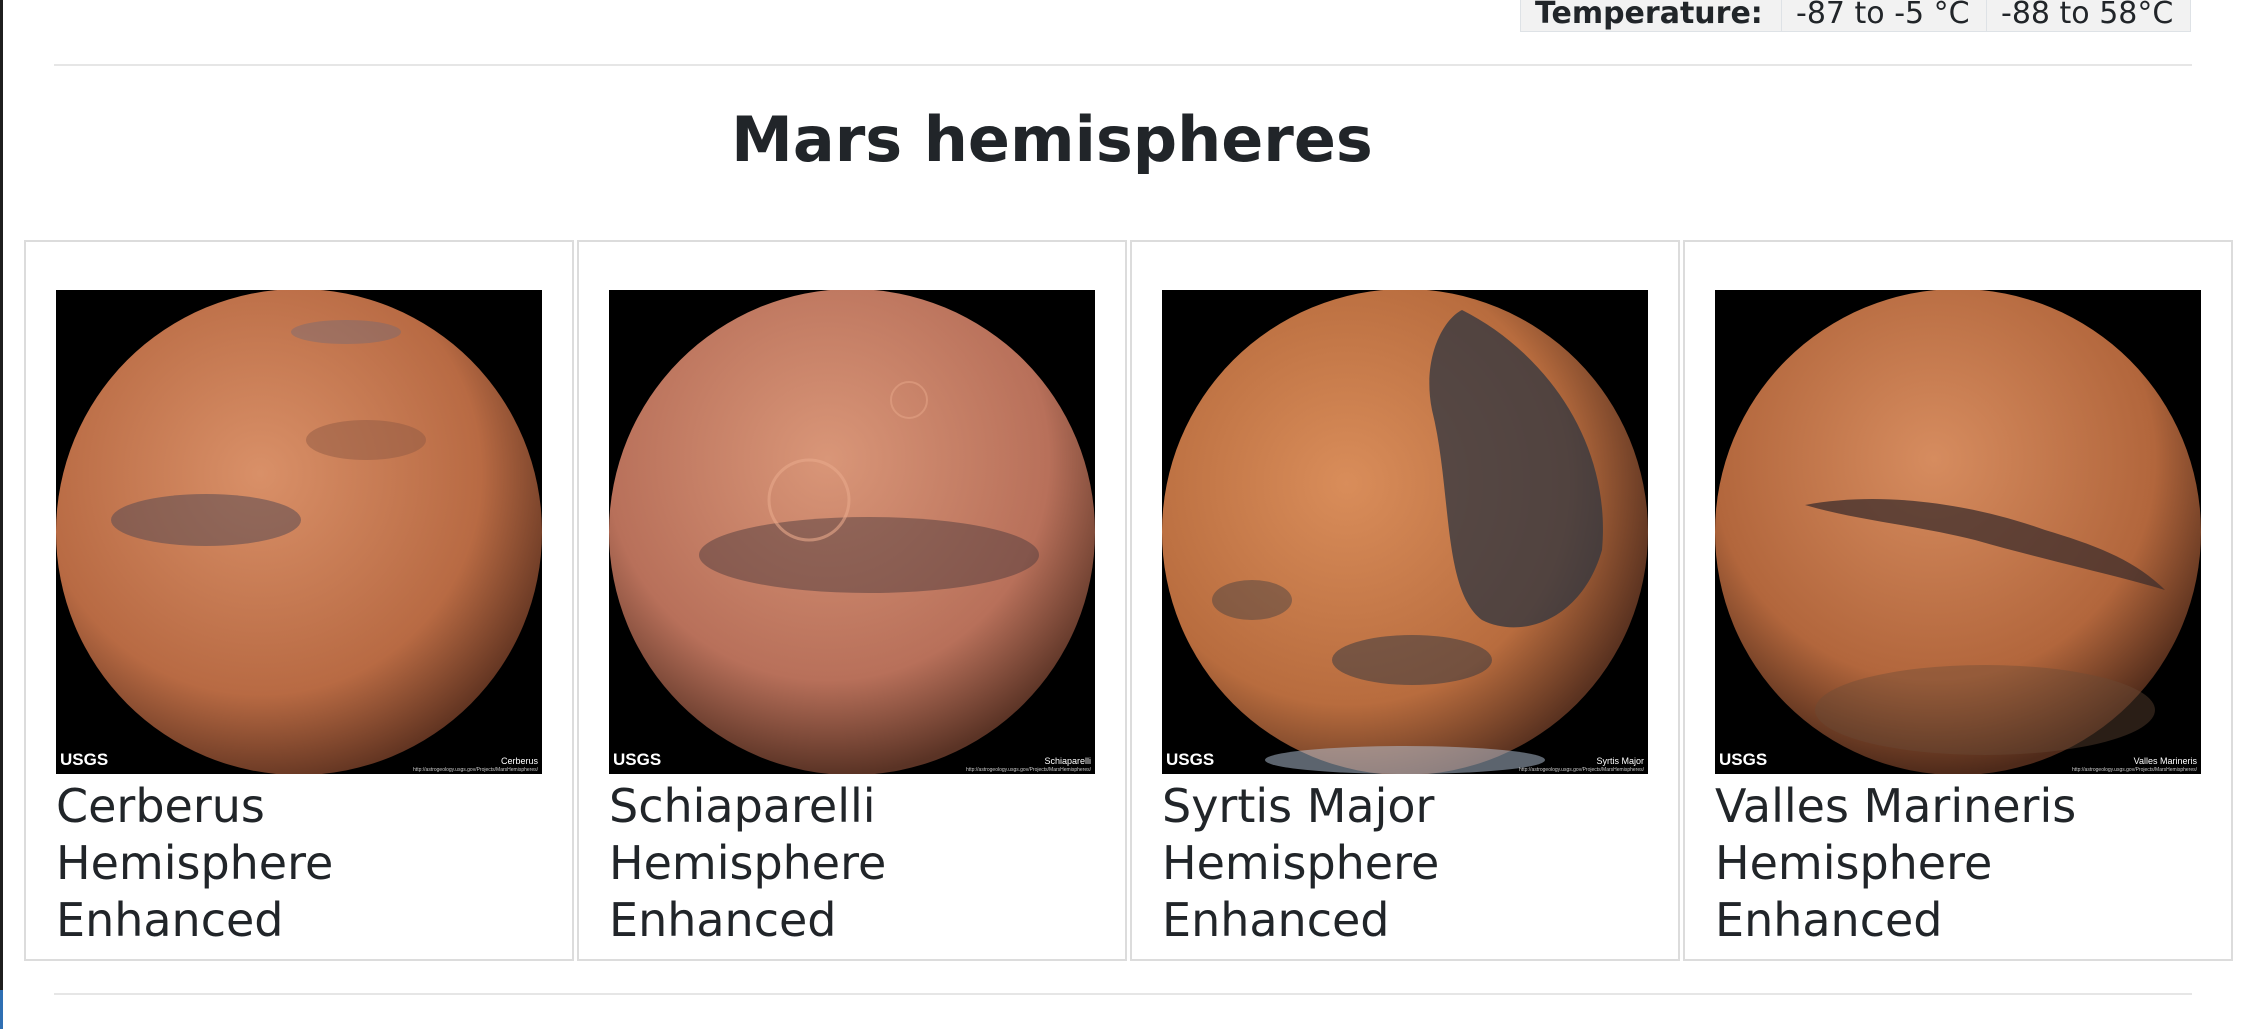 This screenshot has width=2250, height=1029. Describe the element at coordinates (1896, 863) in the screenshot. I see `hemisphere-title-valles-marineris: Valles Marineris Hemisphere Enhanced` at that location.